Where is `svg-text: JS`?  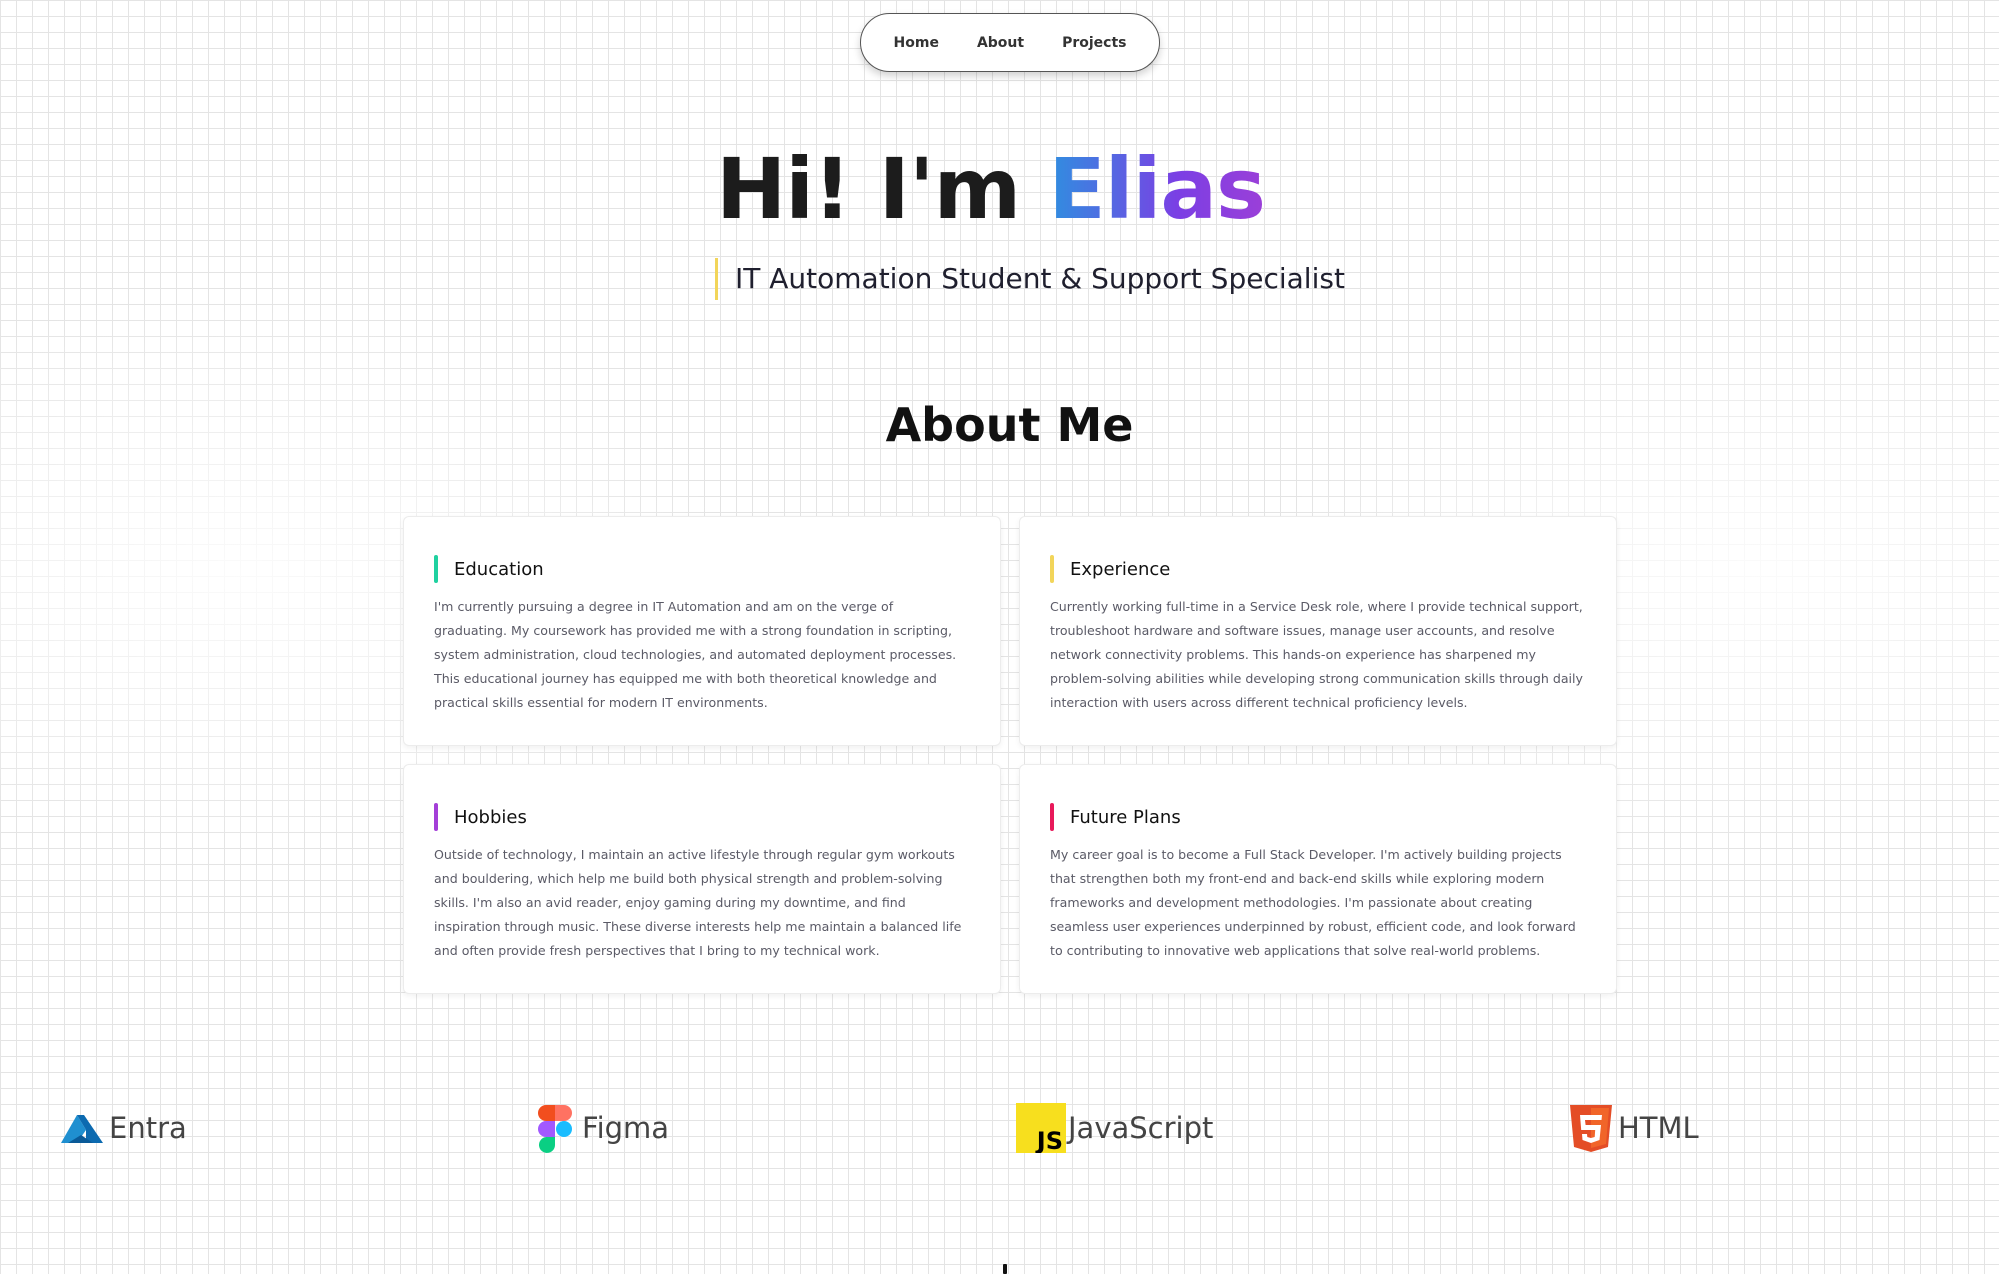
svg-text: JS is located at coordinates (1049, 1140).